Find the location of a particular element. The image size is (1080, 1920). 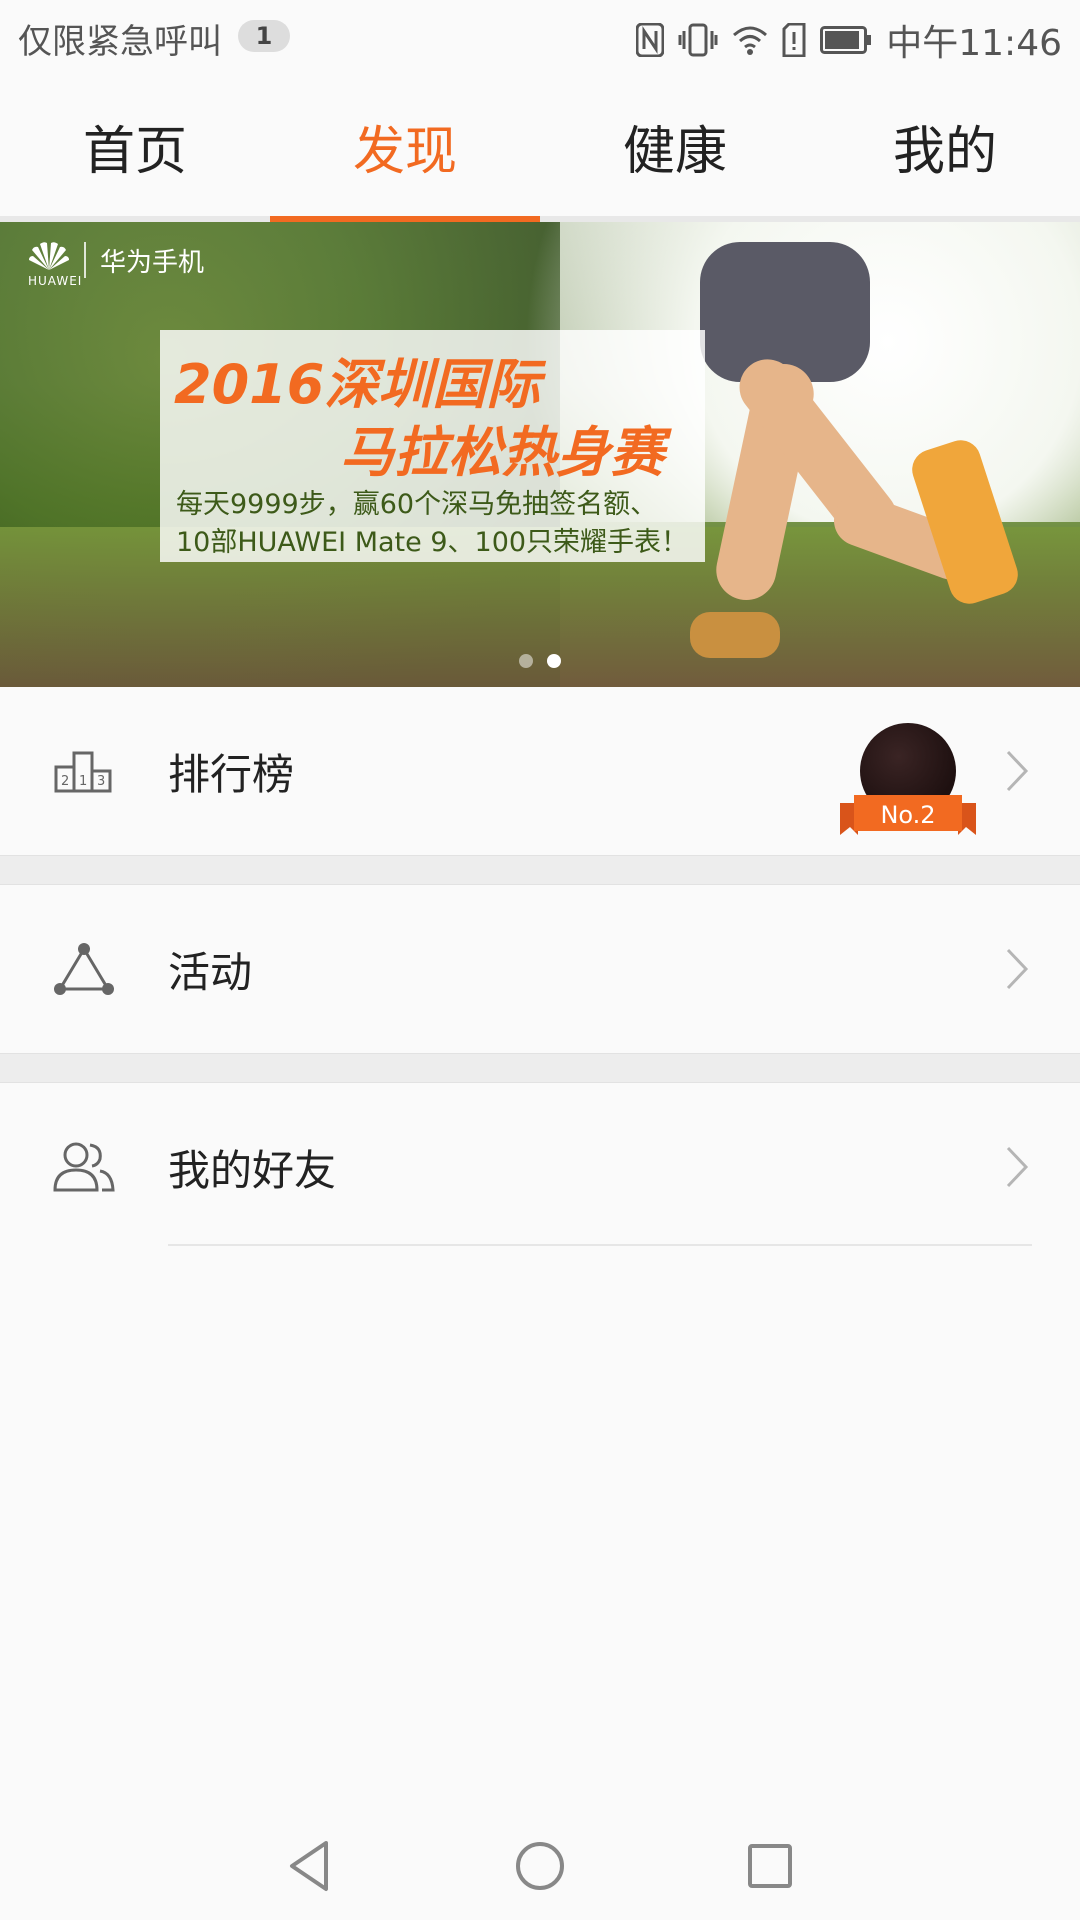

top-tab-bar: 首页 发现 健康 我的 is located at coordinates (540, 149).